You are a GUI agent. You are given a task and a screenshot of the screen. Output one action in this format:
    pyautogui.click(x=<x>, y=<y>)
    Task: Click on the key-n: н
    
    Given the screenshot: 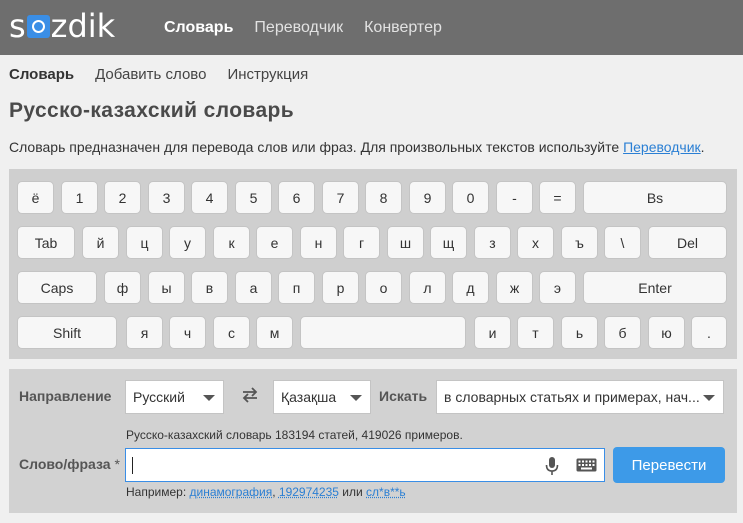 What is the action you would take?
    pyautogui.click(x=318, y=242)
    